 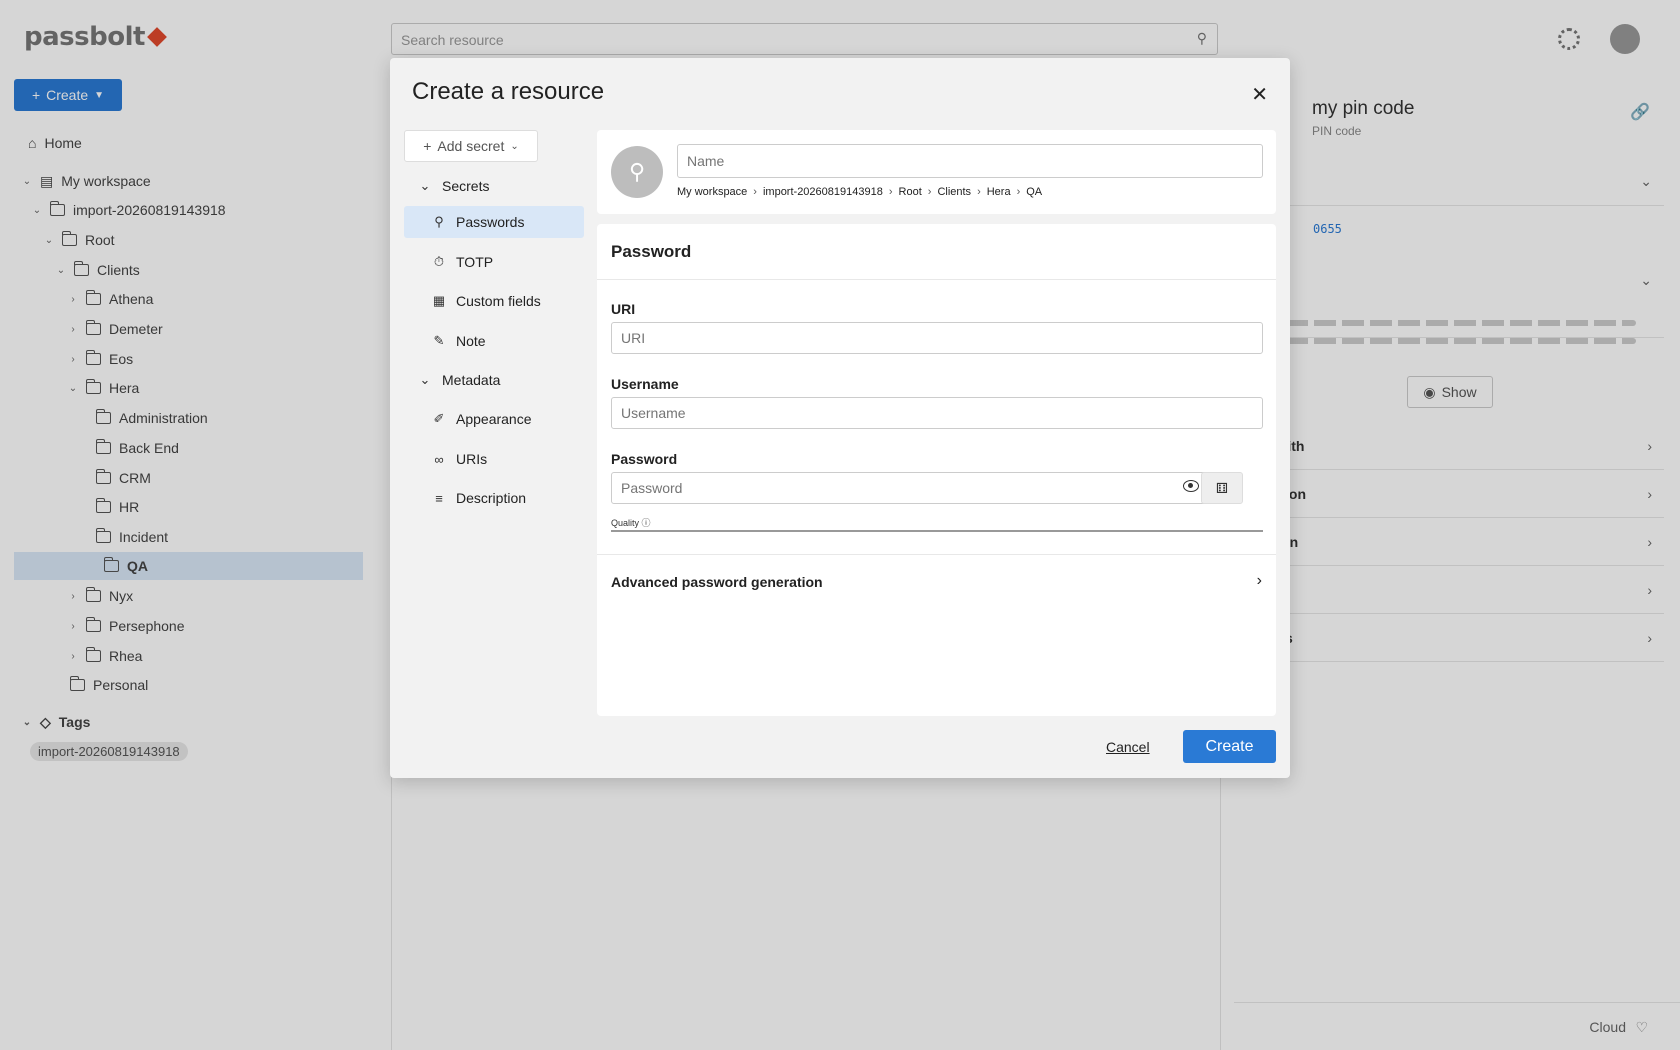 What do you see at coordinates (646, 523) in the screenshot?
I see `info-icon: ⓘ` at bounding box center [646, 523].